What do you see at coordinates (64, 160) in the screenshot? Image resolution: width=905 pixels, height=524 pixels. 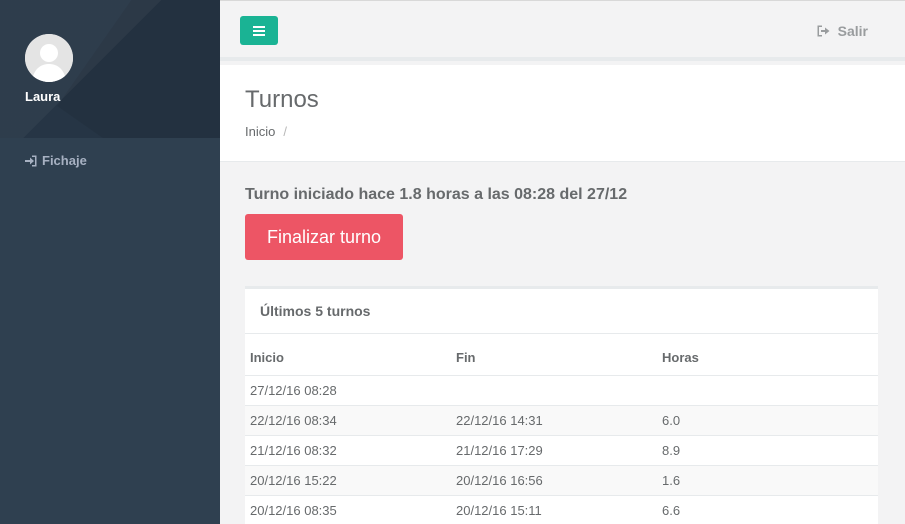 I see `sidebar-item-label: Fichaje` at bounding box center [64, 160].